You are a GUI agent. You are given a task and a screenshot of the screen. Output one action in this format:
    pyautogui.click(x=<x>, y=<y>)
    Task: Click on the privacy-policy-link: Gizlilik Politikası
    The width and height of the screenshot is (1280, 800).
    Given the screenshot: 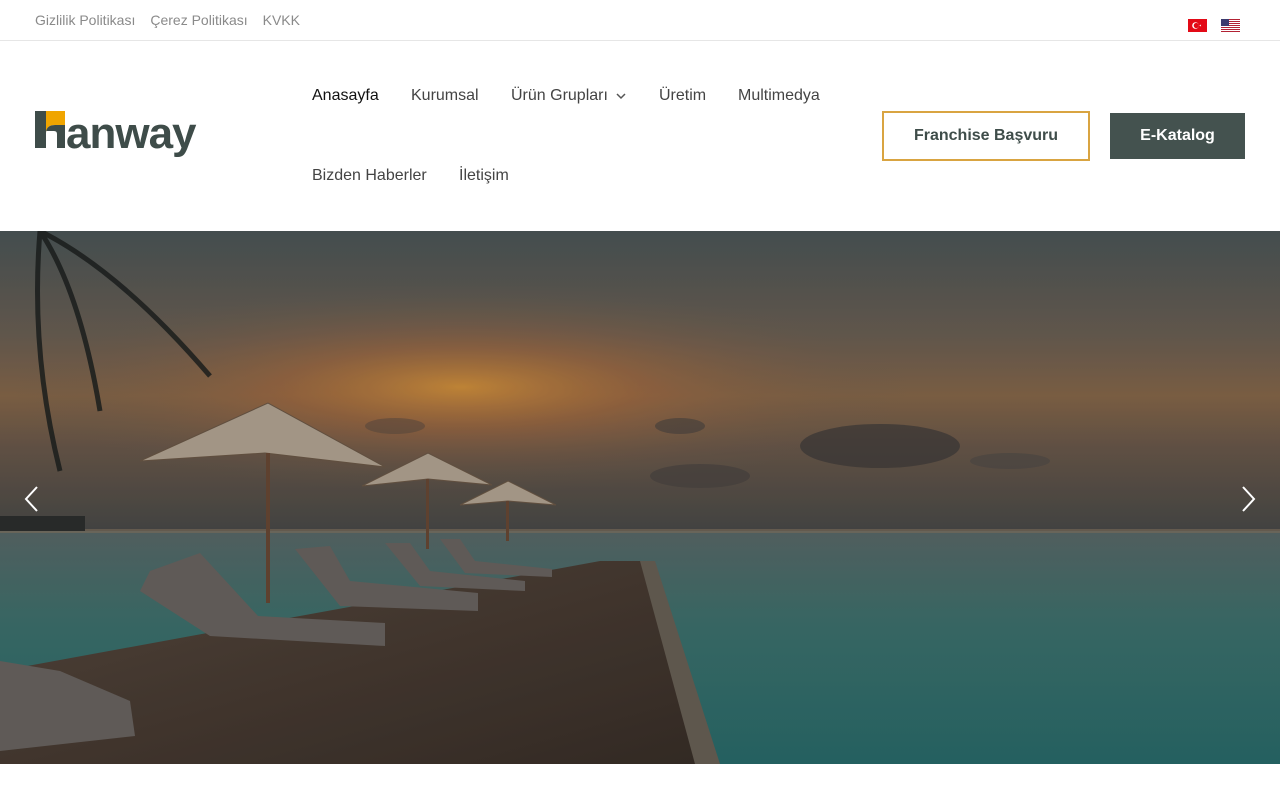 What is the action you would take?
    pyautogui.click(x=85, y=20)
    